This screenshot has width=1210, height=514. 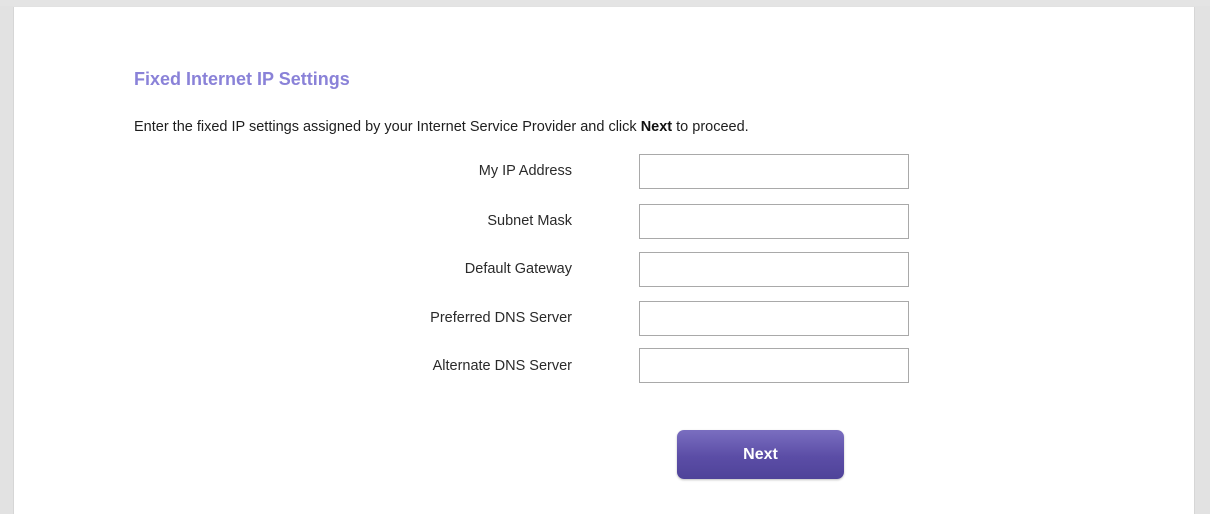 What do you see at coordinates (760, 454) in the screenshot?
I see `next-button: Next` at bounding box center [760, 454].